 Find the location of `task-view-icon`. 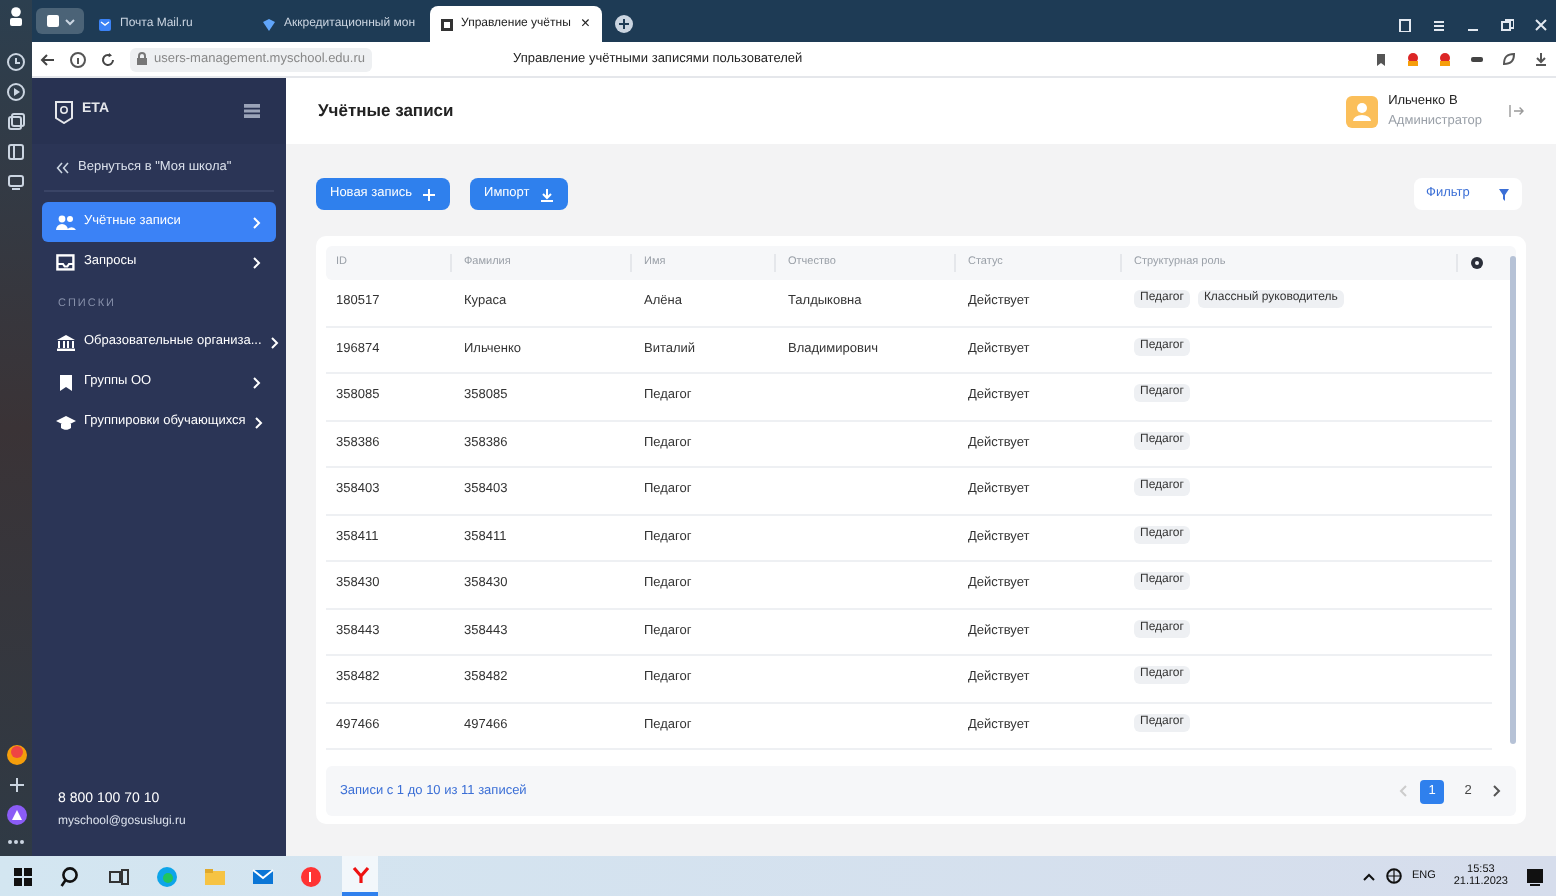

task-view-icon is located at coordinates (119, 876).